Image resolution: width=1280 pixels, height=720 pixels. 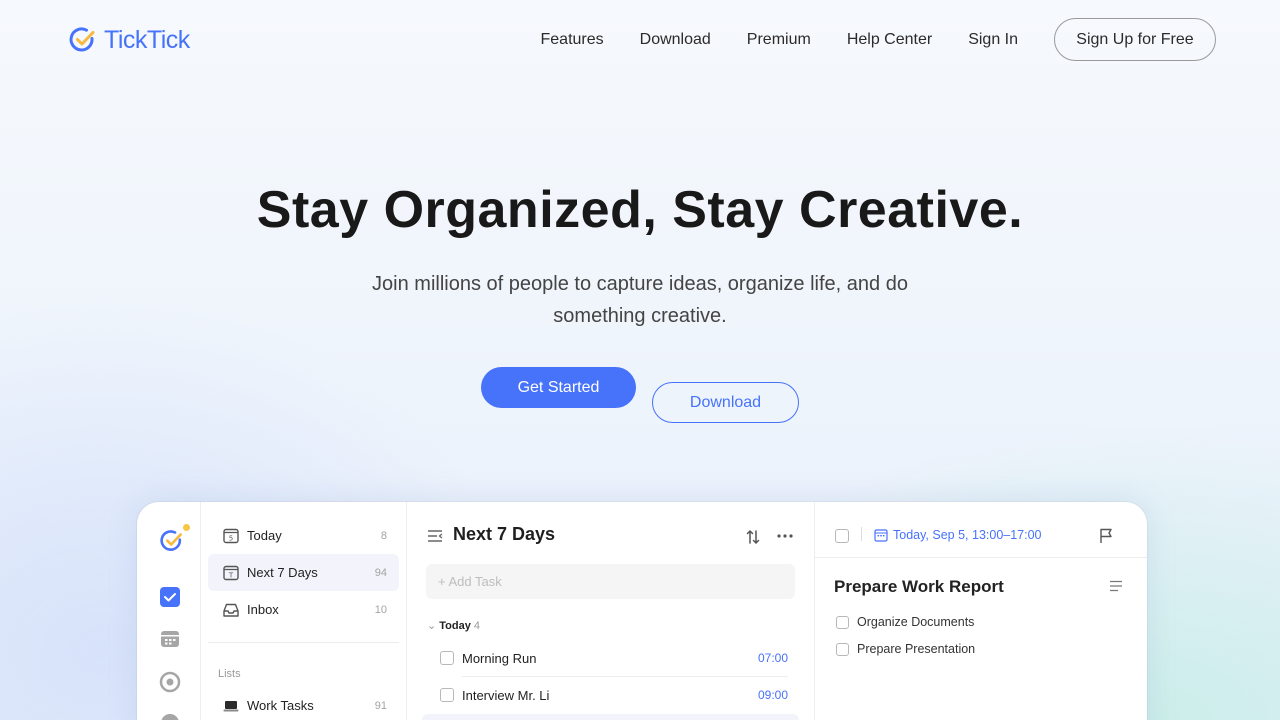 I want to click on detail-title: Prepare Work Report, so click(x=919, y=587).